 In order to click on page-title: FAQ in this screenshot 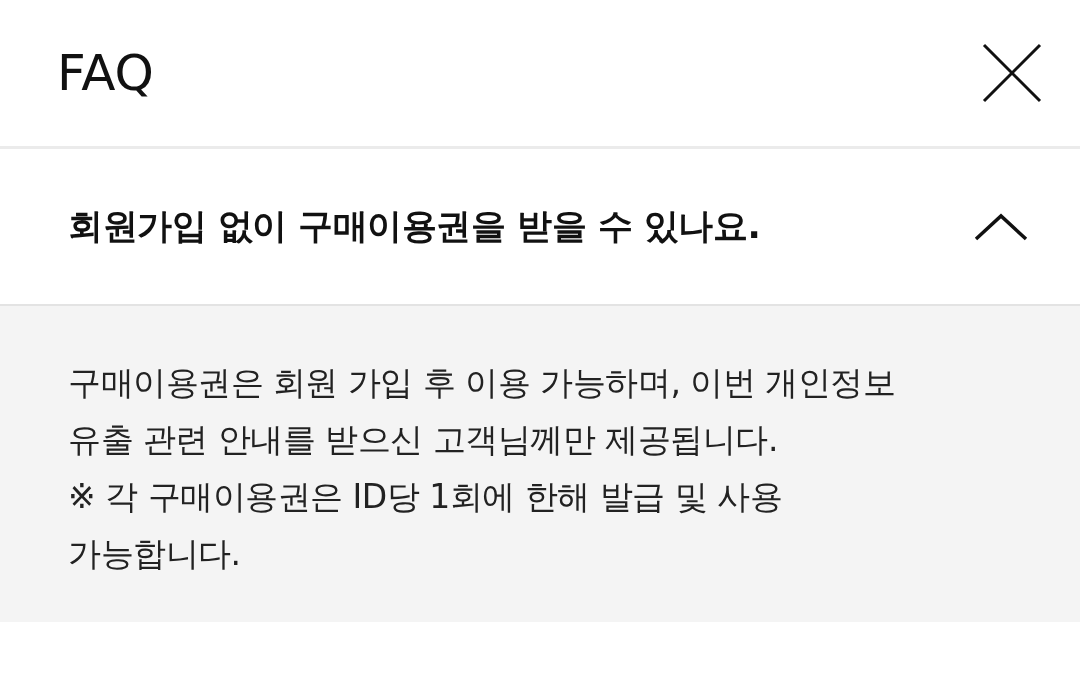, I will do `click(105, 73)`.